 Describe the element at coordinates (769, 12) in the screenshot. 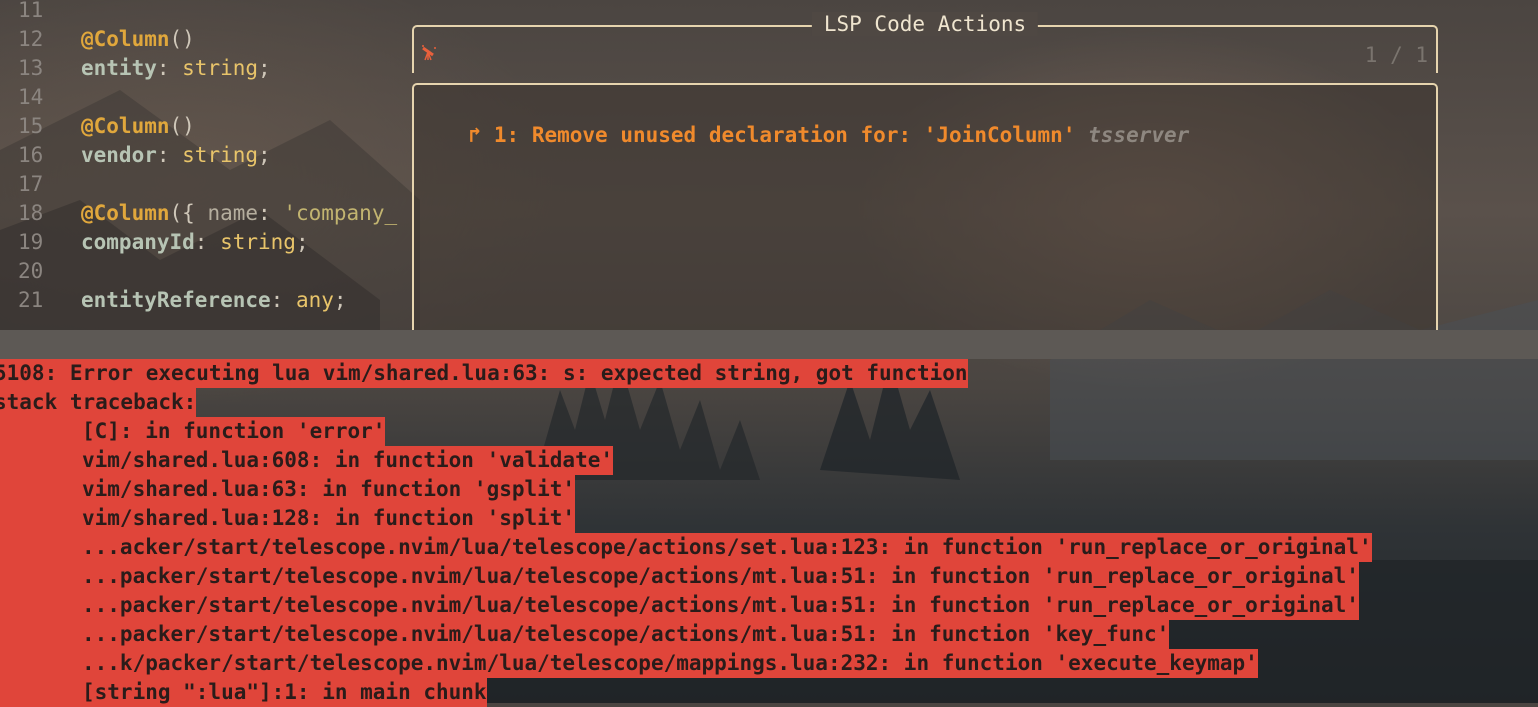

I see `code-line: 11` at that location.